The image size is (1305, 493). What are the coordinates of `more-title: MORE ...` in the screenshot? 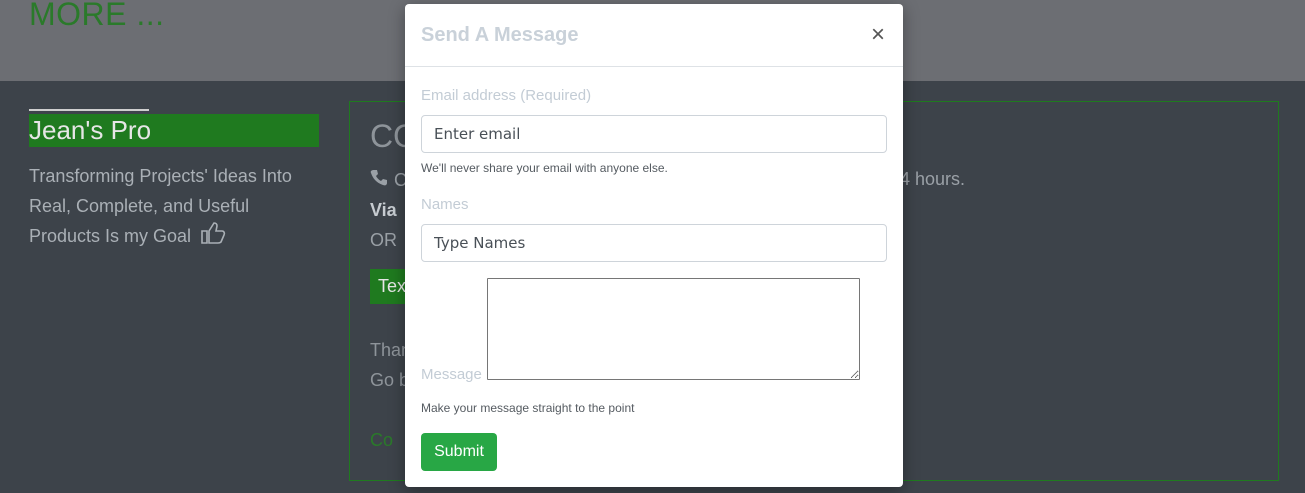 It's located at (97, 16).